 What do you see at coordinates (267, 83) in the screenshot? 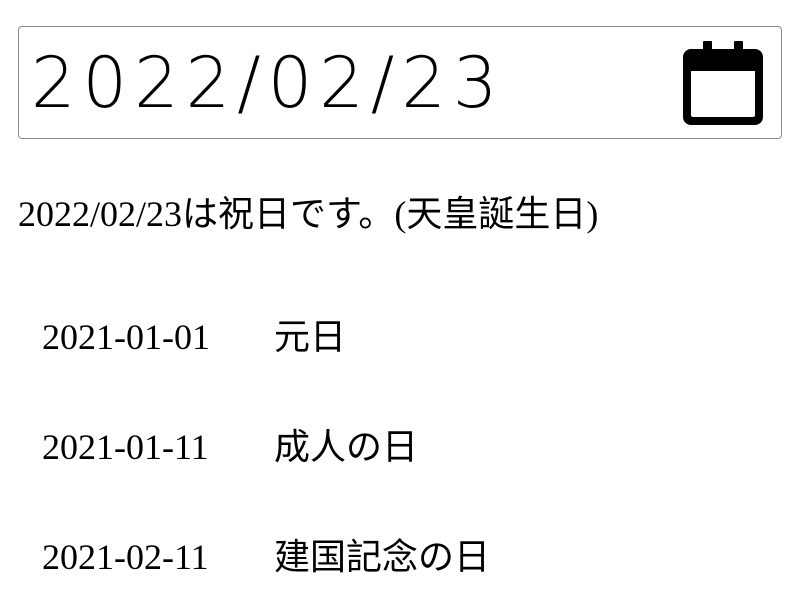
I see `date-input-value: 2022/02/23` at bounding box center [267, 83].